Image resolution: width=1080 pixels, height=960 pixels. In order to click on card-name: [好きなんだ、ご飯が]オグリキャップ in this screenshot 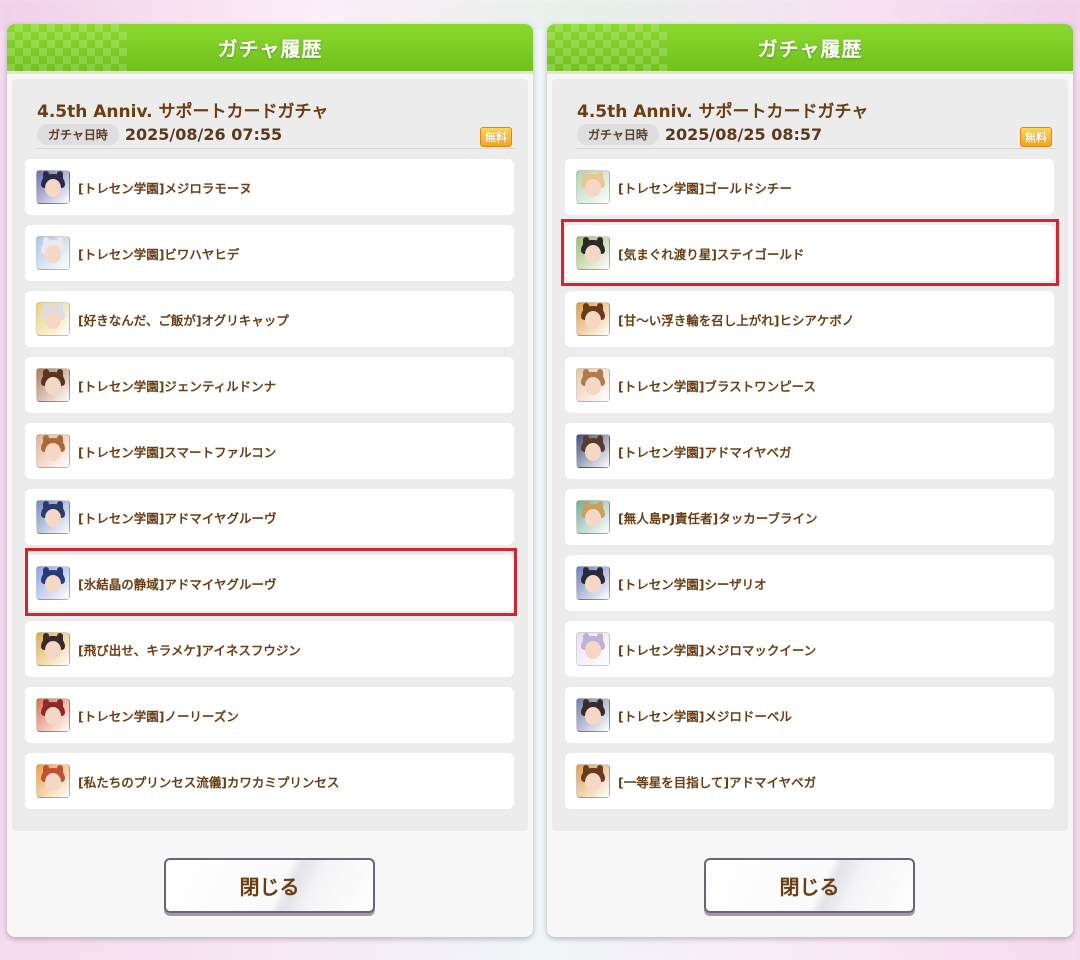, I will do `click(183, 320)`.